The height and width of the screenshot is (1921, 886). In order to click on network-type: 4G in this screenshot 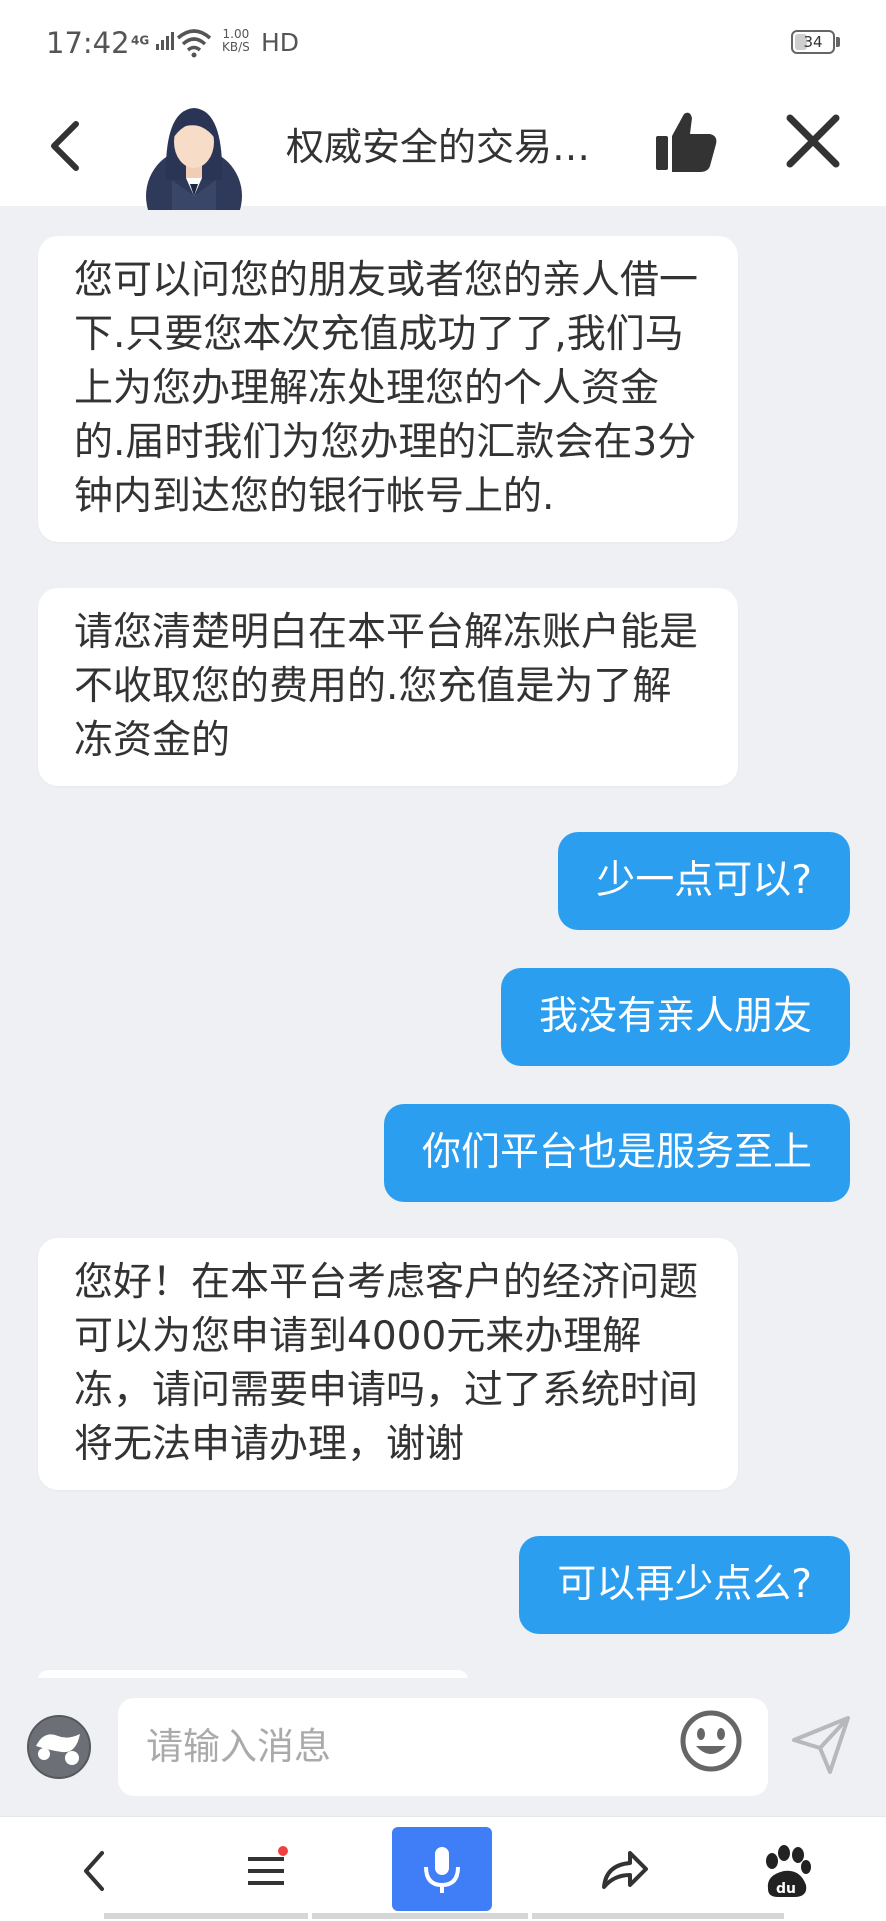, I will do `click(140, 40)`.